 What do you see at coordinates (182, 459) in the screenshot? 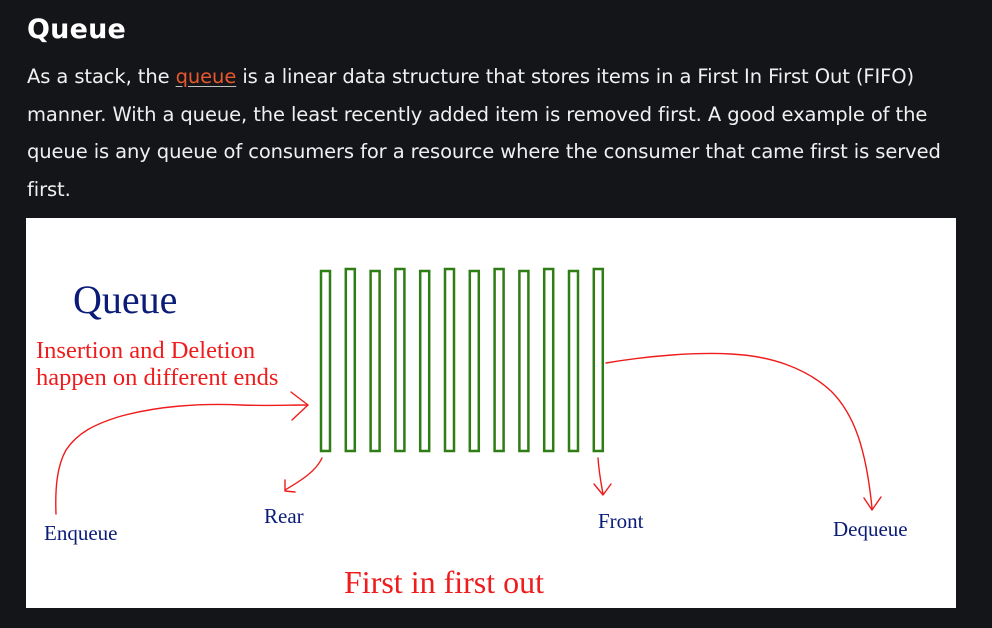
I see `enqueue-arrow` at bounding box center [182, 459].